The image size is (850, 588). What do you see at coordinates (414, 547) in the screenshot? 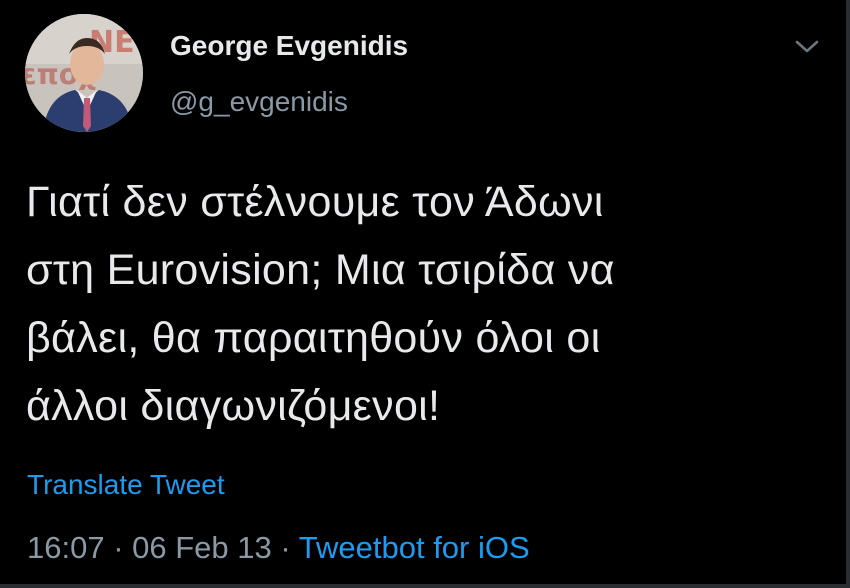
I see `tweet-client-link: Tweetbot for iOS` at bounding box center [414, 547].